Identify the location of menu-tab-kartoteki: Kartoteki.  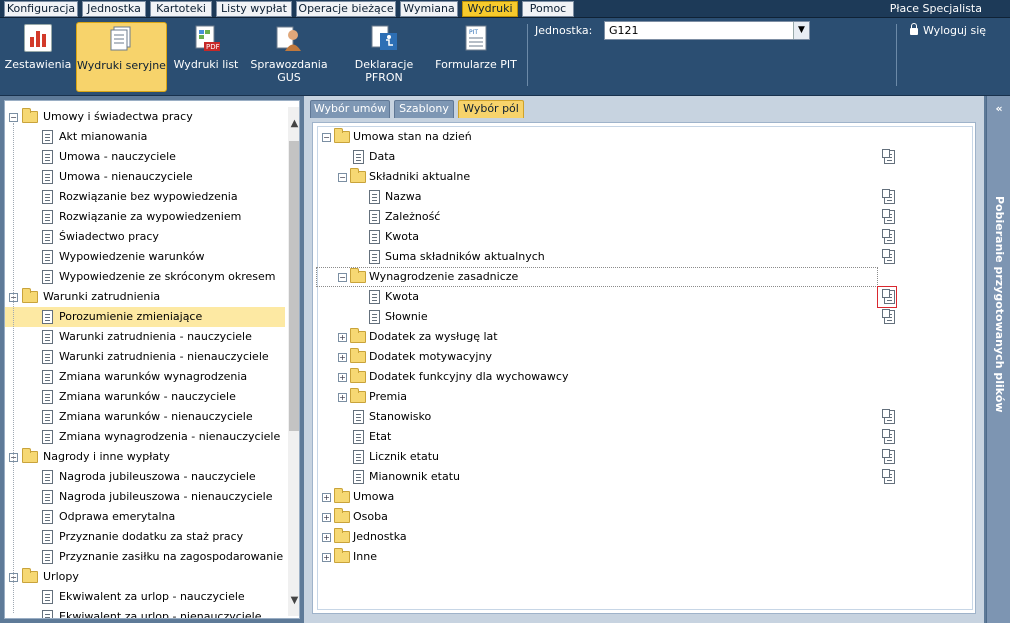
(181, 9).